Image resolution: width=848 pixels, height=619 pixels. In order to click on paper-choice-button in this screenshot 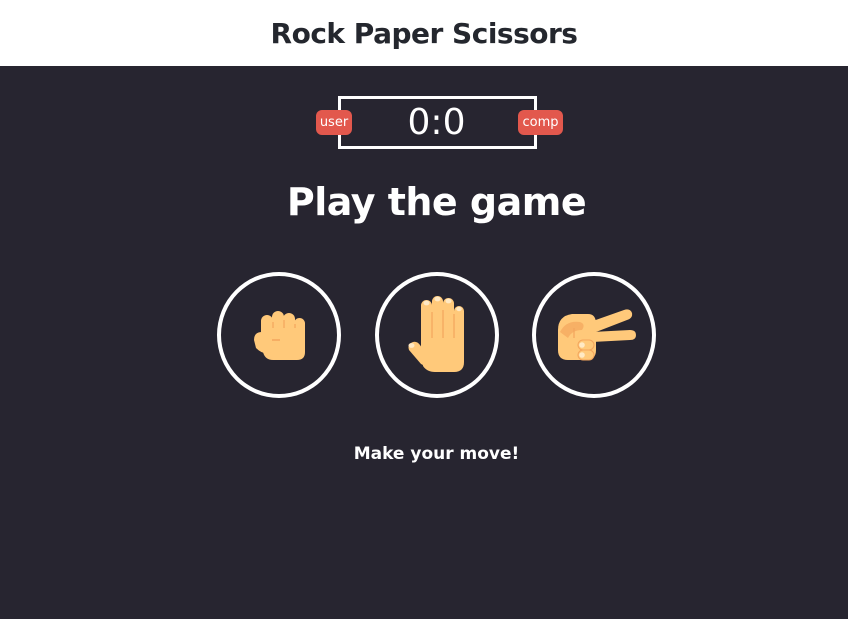, I will do `click(437, 335)`.